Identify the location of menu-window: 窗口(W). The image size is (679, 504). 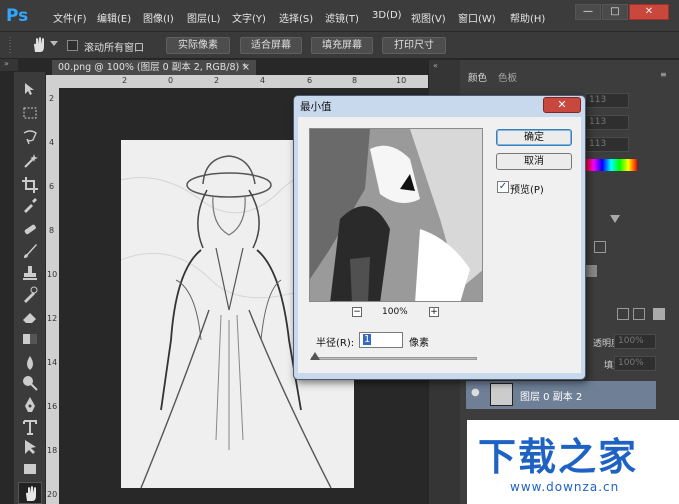
(477, 17).